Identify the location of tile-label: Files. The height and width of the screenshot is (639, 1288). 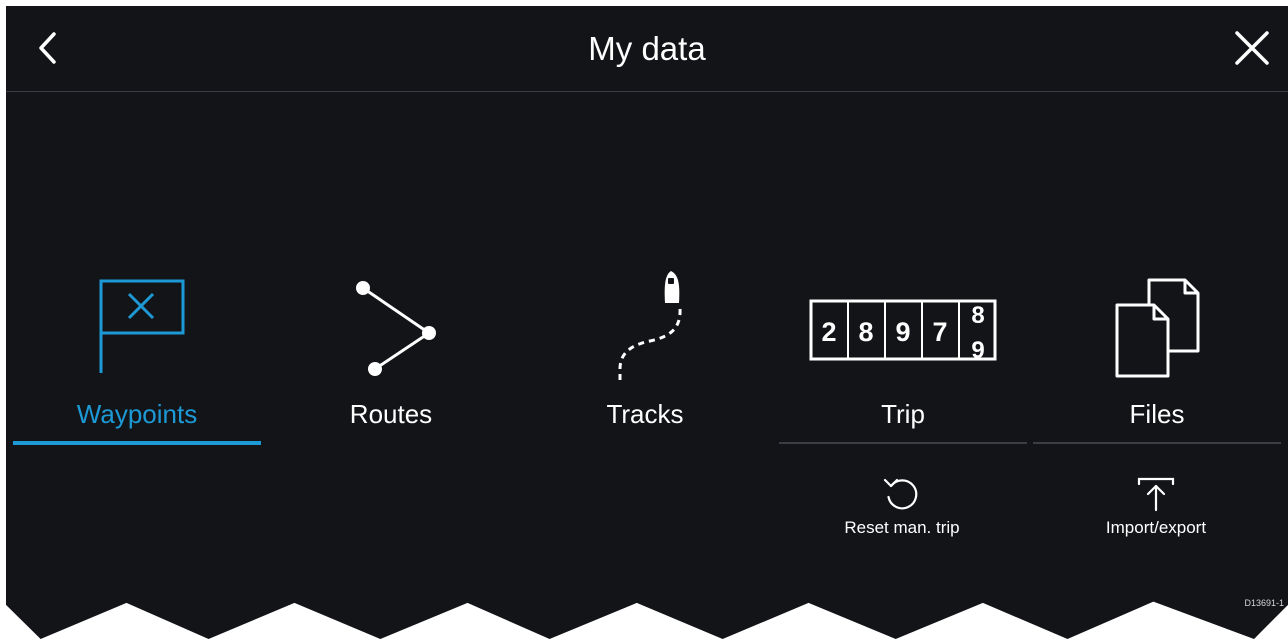
(1157, 414).